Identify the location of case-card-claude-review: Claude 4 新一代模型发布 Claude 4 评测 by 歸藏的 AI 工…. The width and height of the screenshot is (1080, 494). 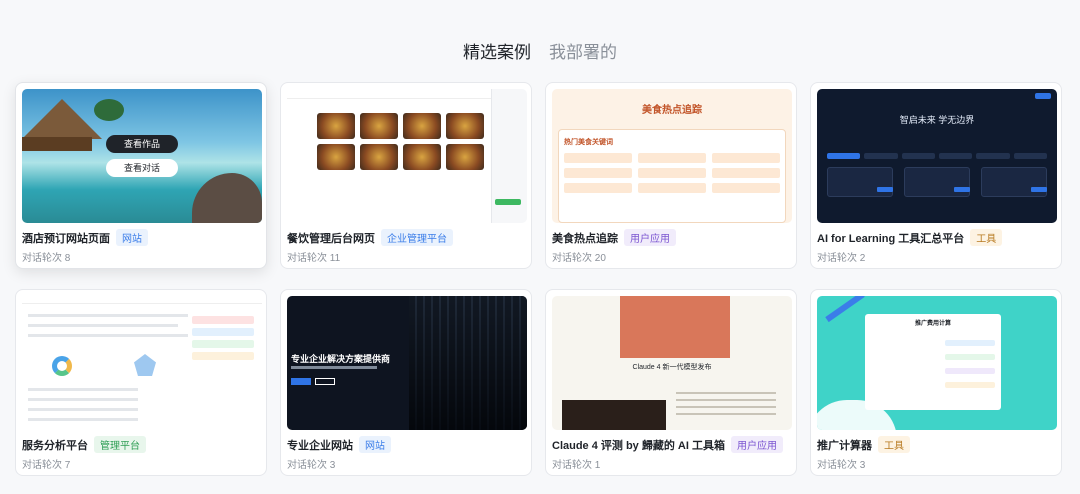
(671, 382).